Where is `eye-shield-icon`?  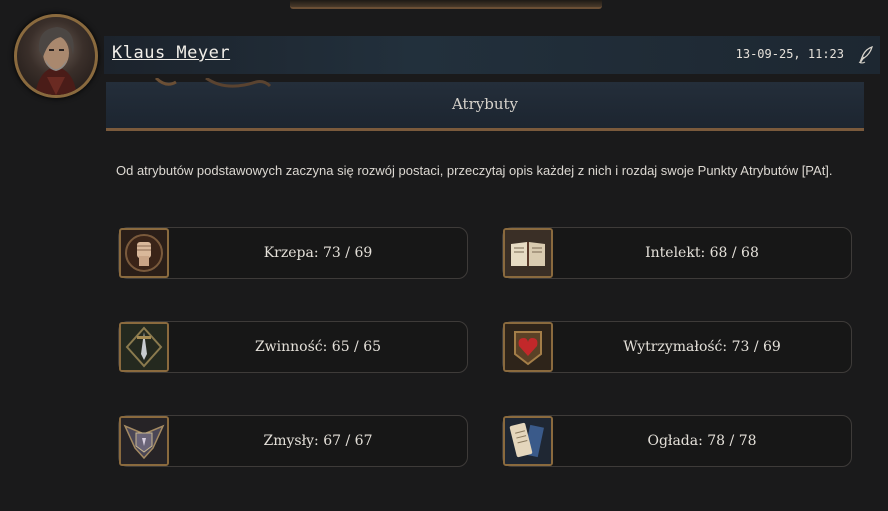 eye-shield-icon is located at coordinates (144, 441).